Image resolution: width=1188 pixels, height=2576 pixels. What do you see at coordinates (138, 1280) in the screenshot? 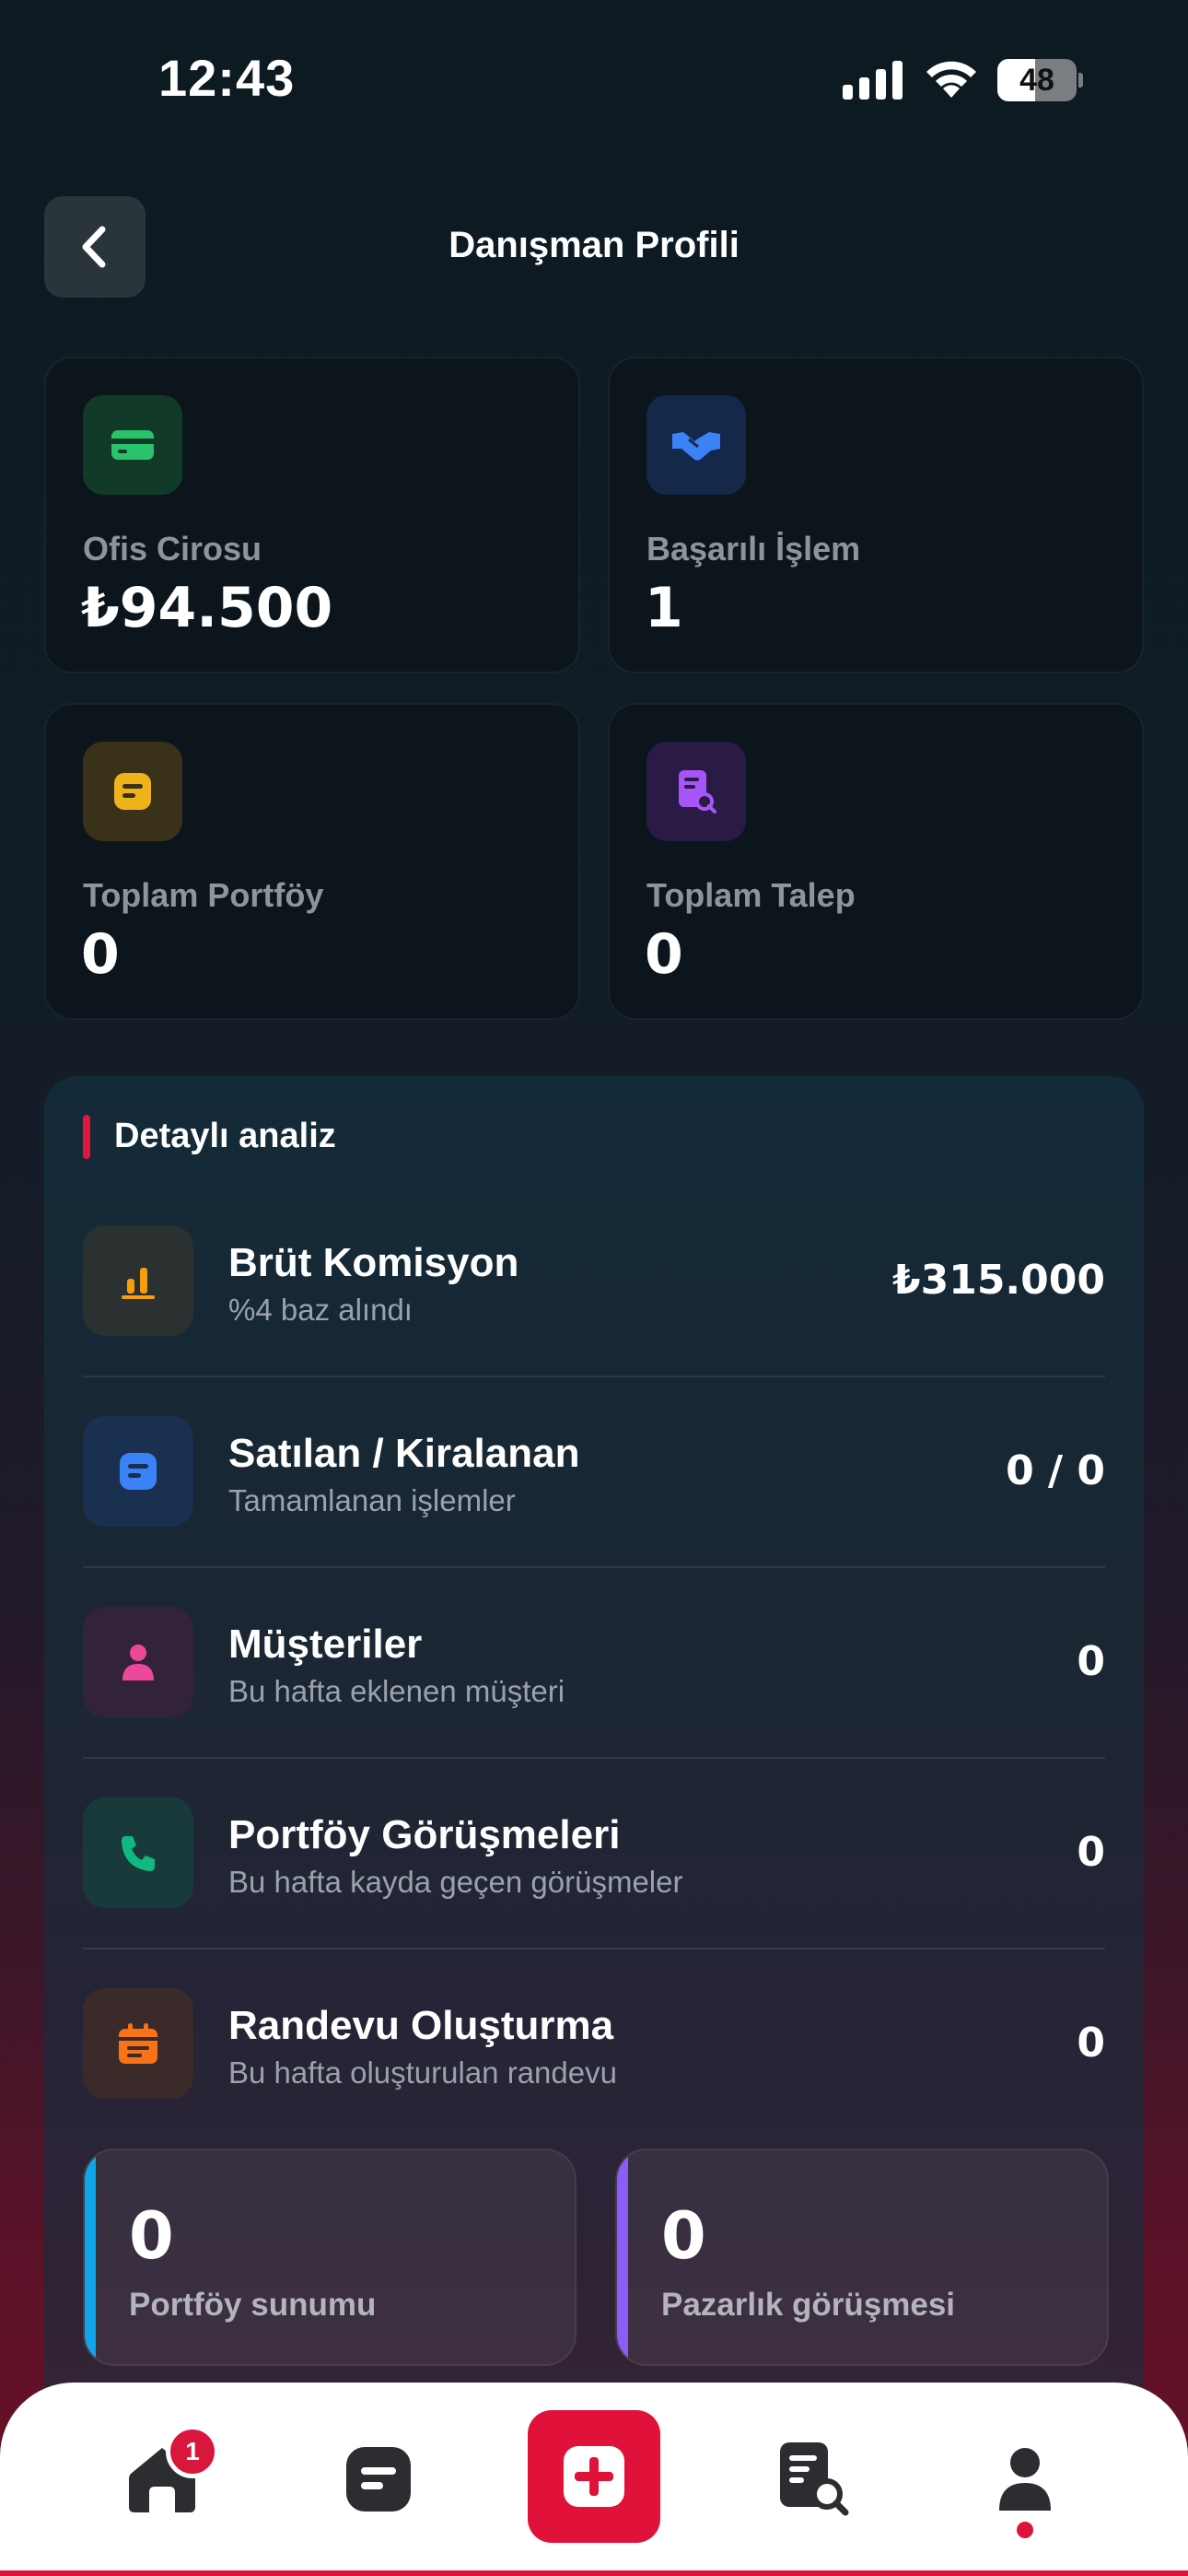
I see `bar-chart-icon` at bounding box center [138, 1280].